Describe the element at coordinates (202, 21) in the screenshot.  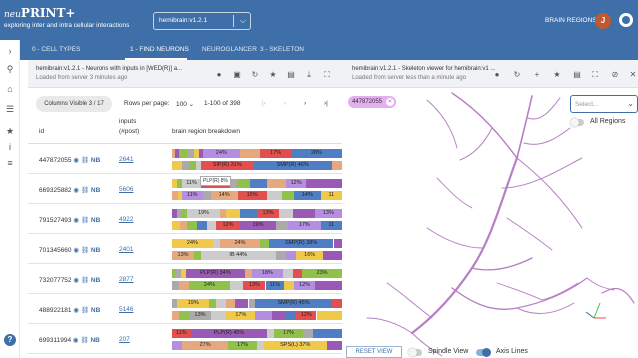
I see `dataset-select: hemibrain:v1.2.1 ⌵` at that location.